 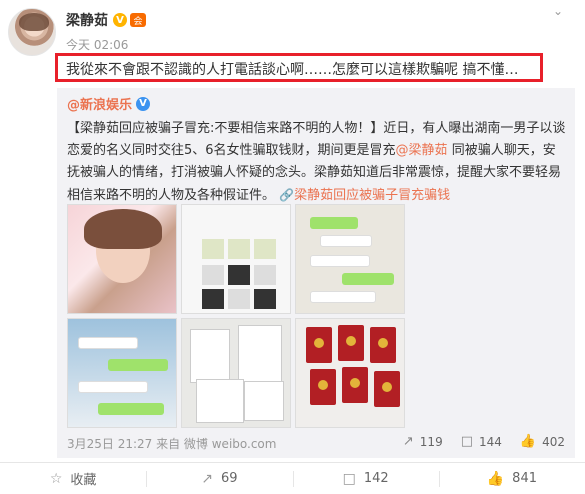 I want to click on author-name: 梁静茹, so click(x=87, y=20).